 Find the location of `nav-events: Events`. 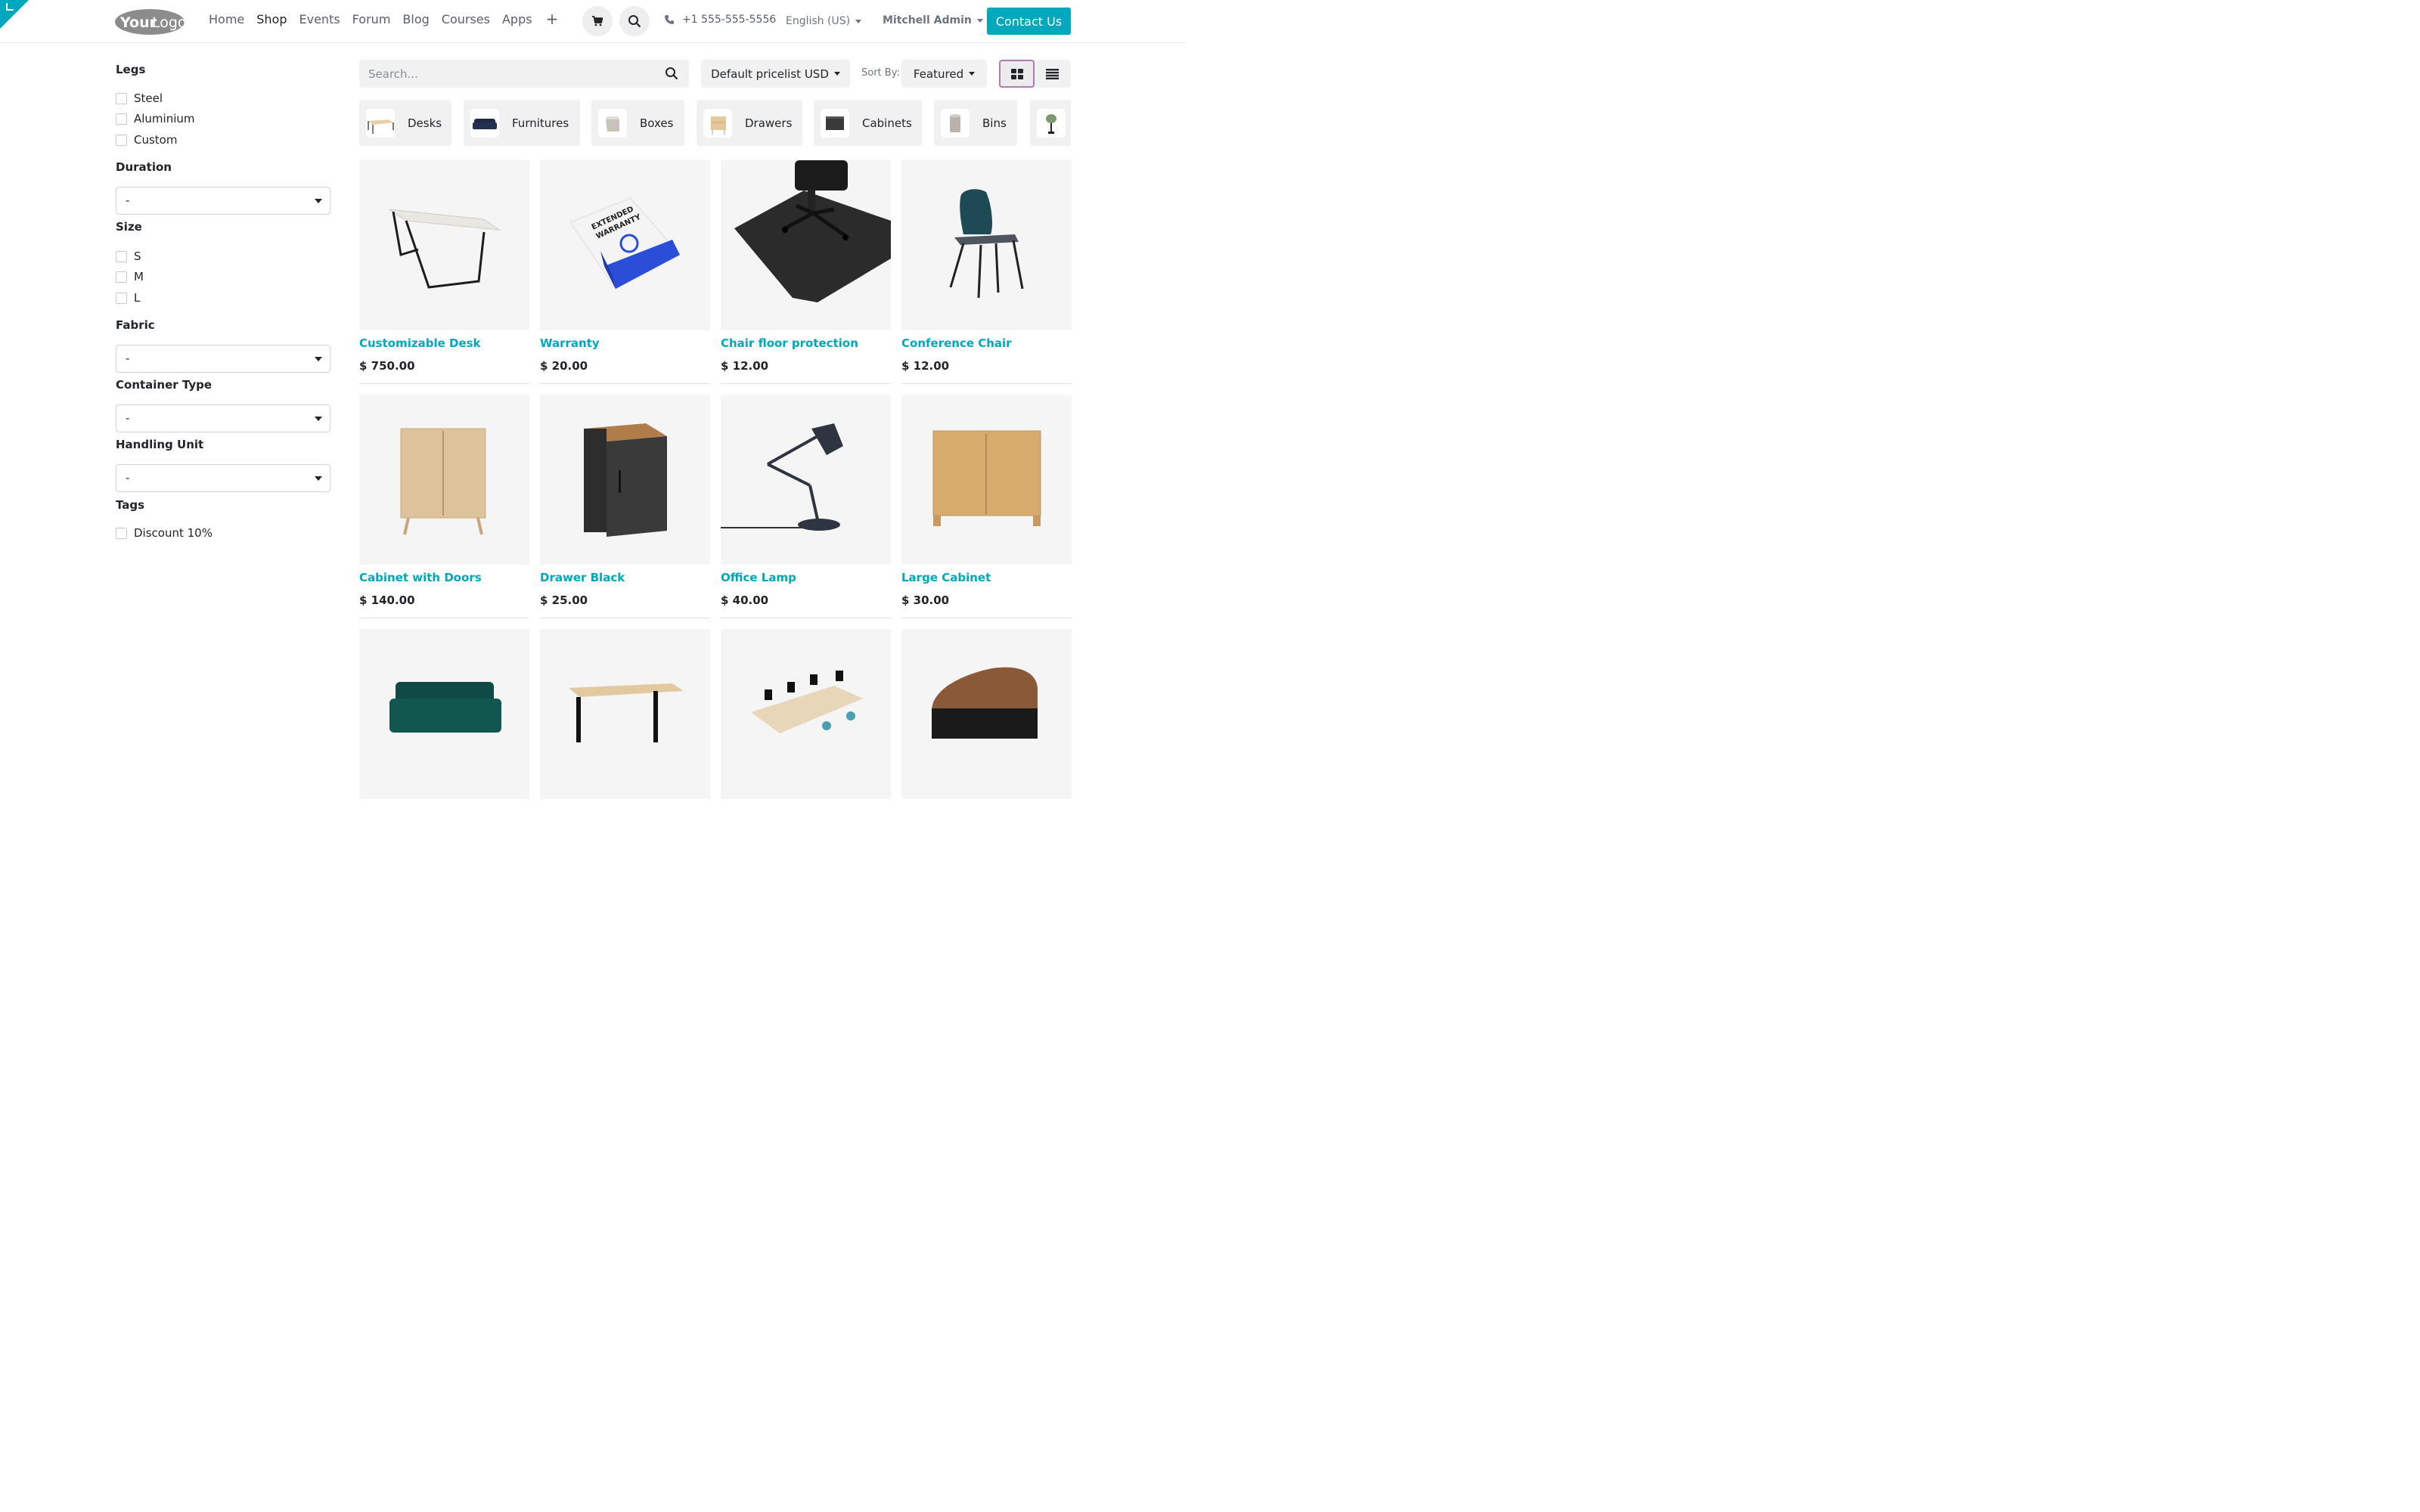

nav-events: Events is located at coordinates (319, 19).